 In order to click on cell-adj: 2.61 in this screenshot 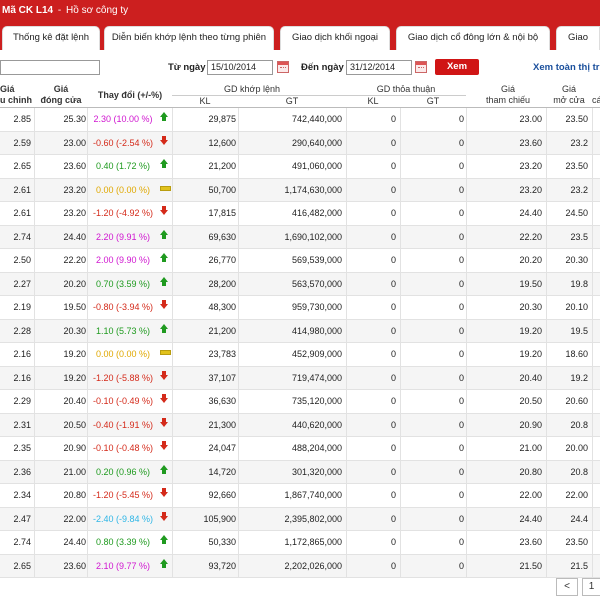, I will do `click(22, 213)`.